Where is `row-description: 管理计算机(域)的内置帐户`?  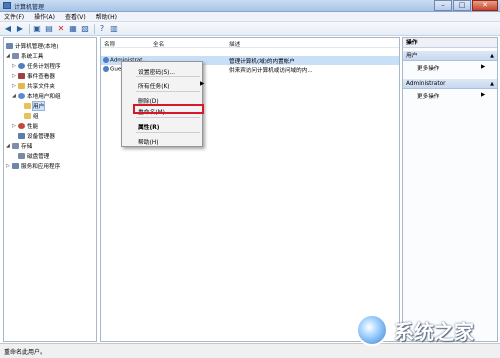
row-description: 管理计算机(域)的内置帐户 is located at coordinates (262, 62).